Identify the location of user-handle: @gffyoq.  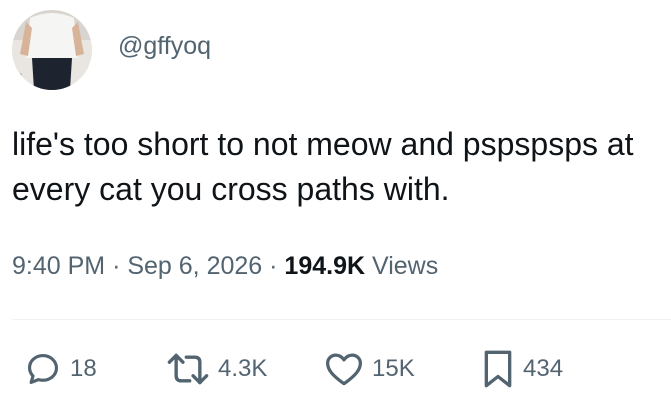
(164, 46).